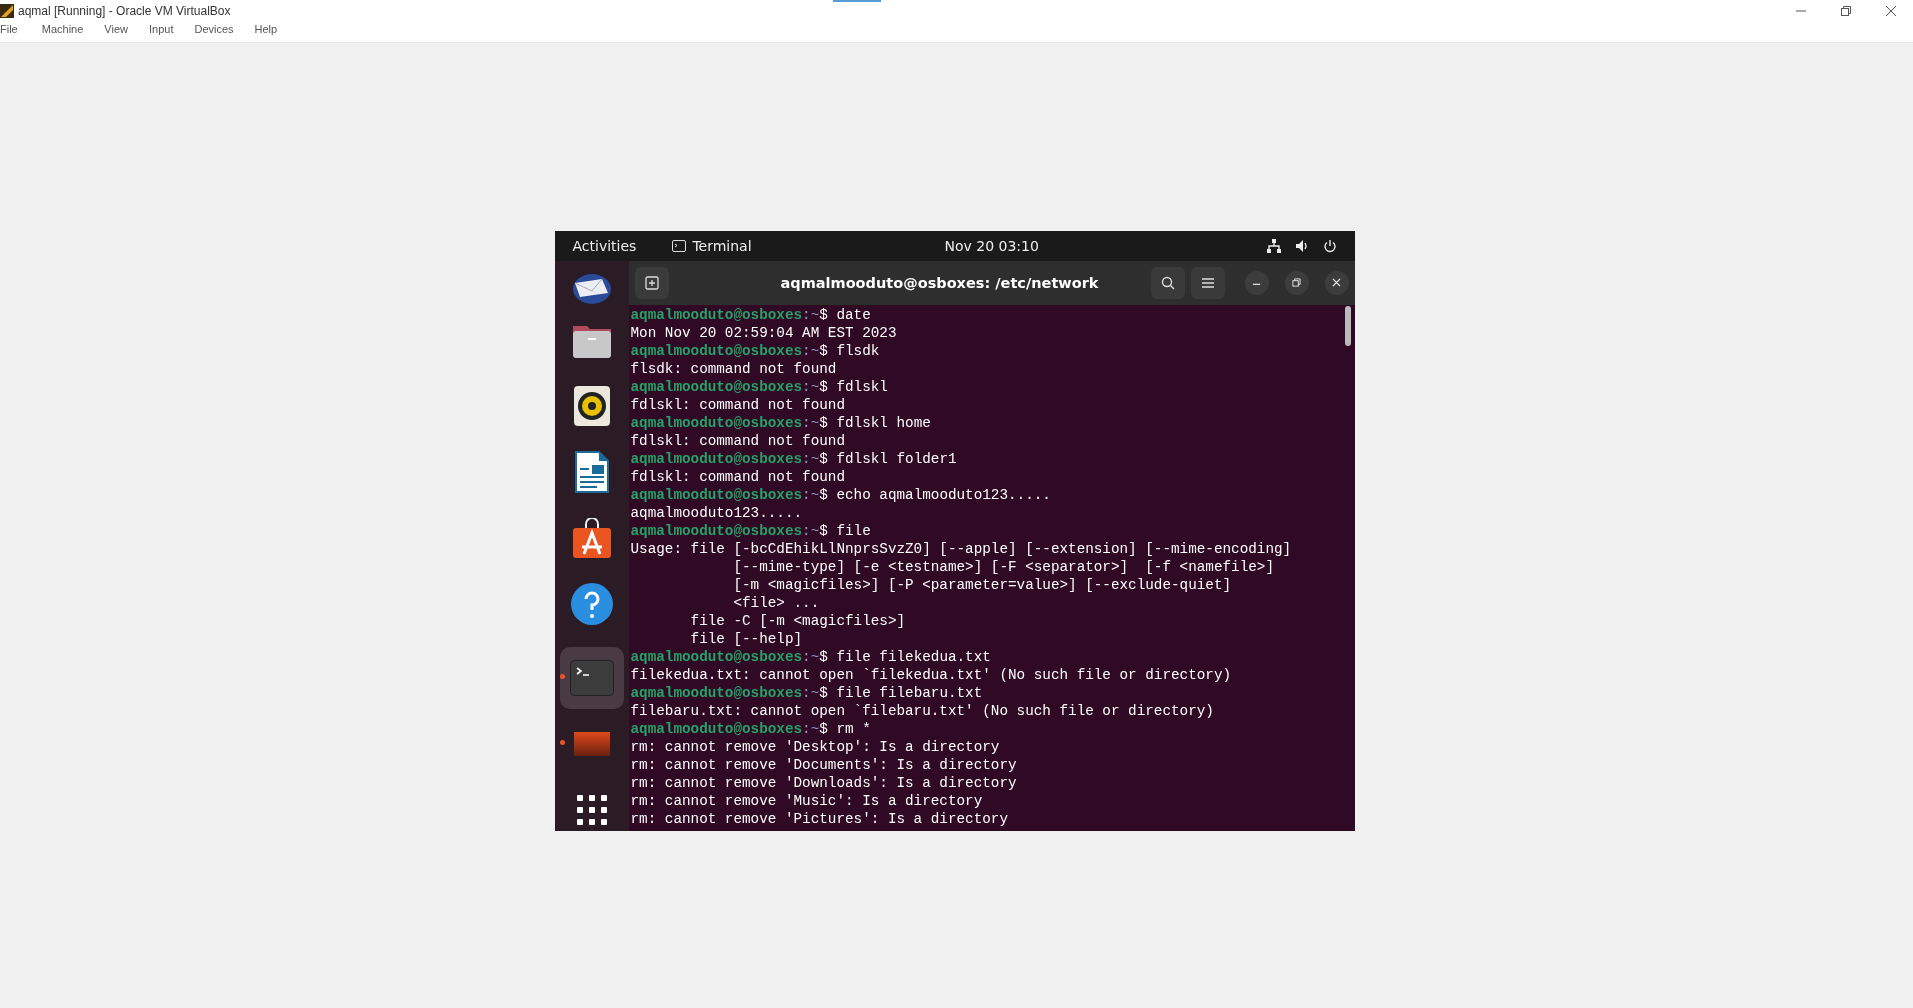  I want to click on power-icon, so click(1329, 245).